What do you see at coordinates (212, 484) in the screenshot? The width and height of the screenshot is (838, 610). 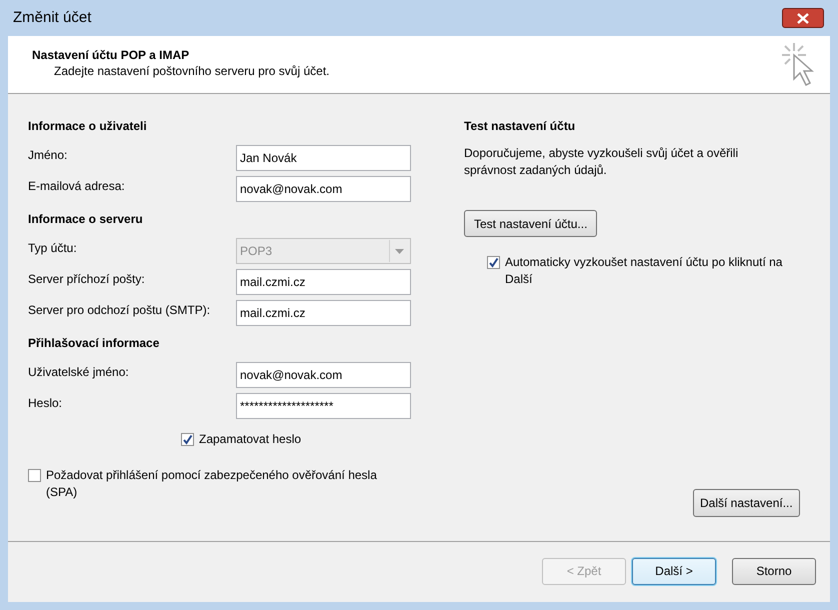 I see `checkbox-label: Požadovat přihlášení pomocí zabezpečeného ověřování hesla (SPA)` at bounding box center [212, 484].